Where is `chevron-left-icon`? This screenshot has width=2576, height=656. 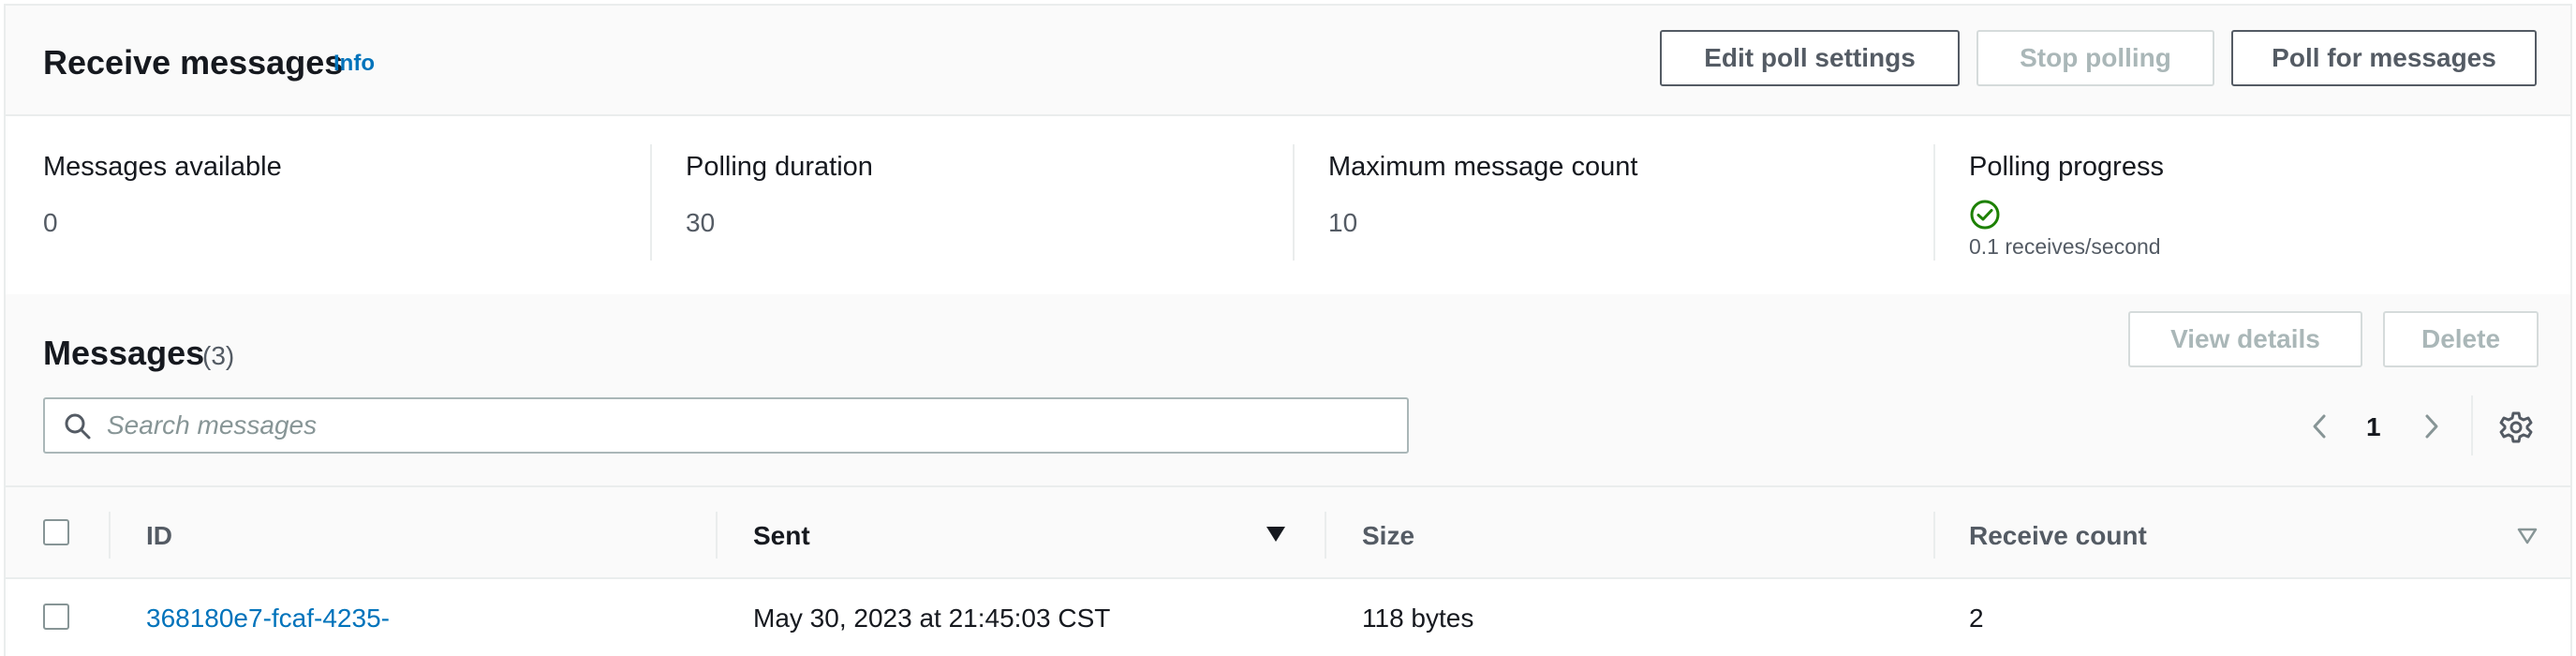
chevron-left-icon is located at coordinates (2320, 426).